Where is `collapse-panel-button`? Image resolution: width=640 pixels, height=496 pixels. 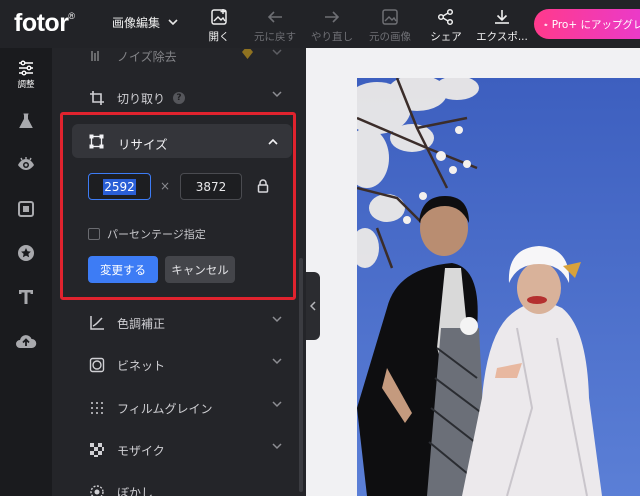 collapse-panel-button is located at coordinates (313, 306).